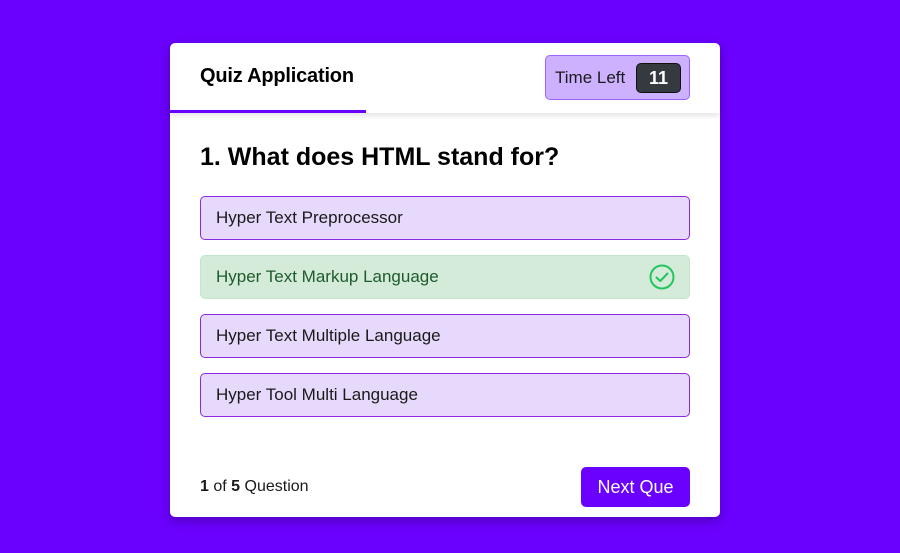  Describe the element at coordinates (268, 111) in the screenshot. I see `title-underline` at that location.